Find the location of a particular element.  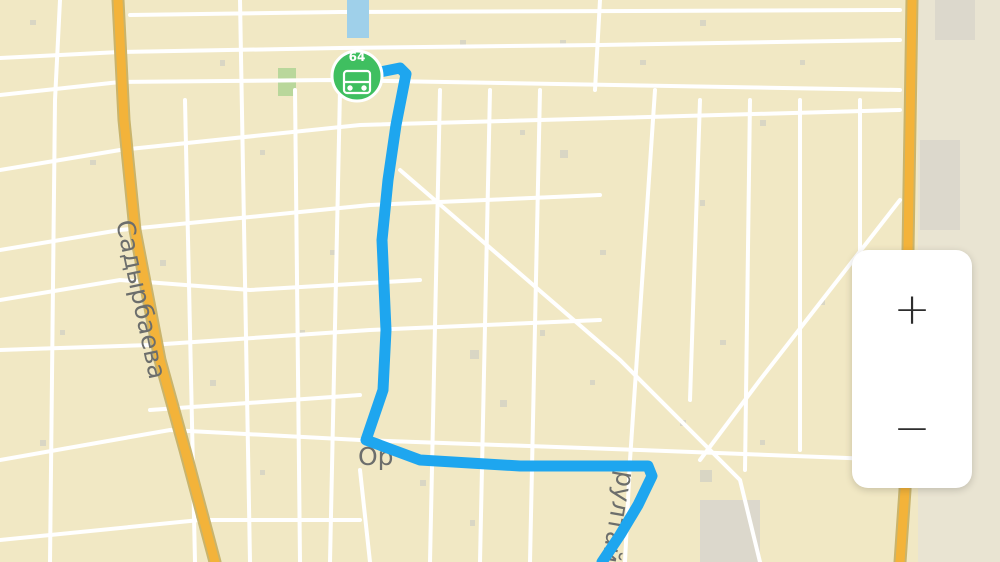

zoom-out-button: − is located at coordinates (912, 428).